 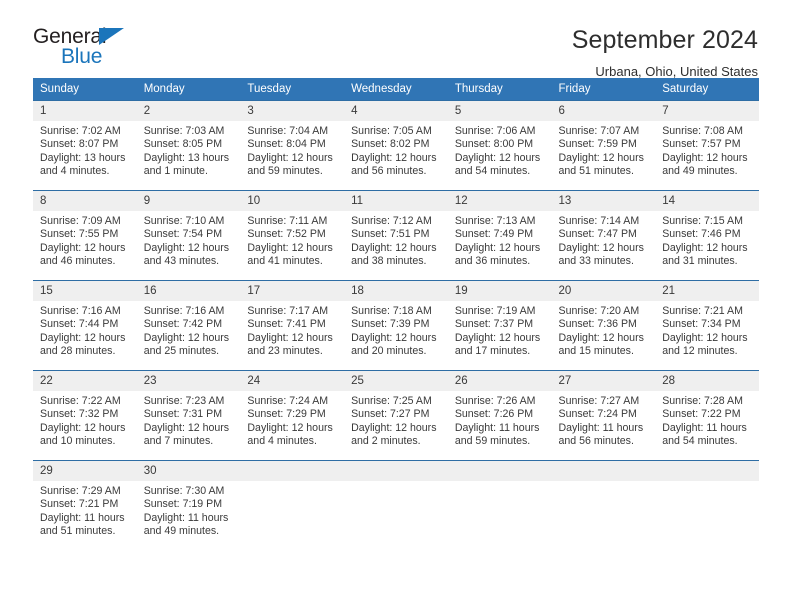 I want to click on sunrise-text: Sunrise: 7:14 AM, so click(x=599, y=221).